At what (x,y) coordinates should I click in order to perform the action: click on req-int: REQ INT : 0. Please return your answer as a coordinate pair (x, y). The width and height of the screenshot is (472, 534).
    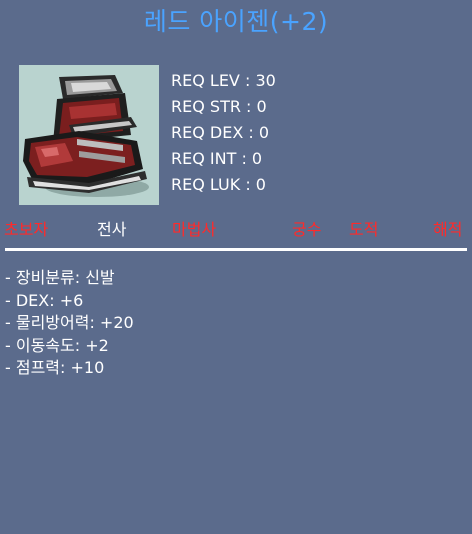
    Looking at the image, I should click on (217, 158).